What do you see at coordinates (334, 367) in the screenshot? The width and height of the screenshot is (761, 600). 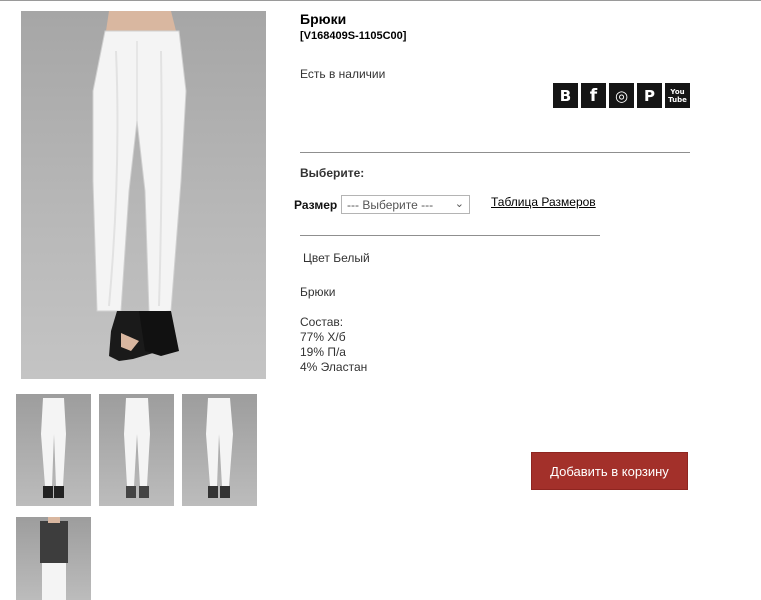 I see `composition-line: 4% Эластан` at bounding box center [334, 367].